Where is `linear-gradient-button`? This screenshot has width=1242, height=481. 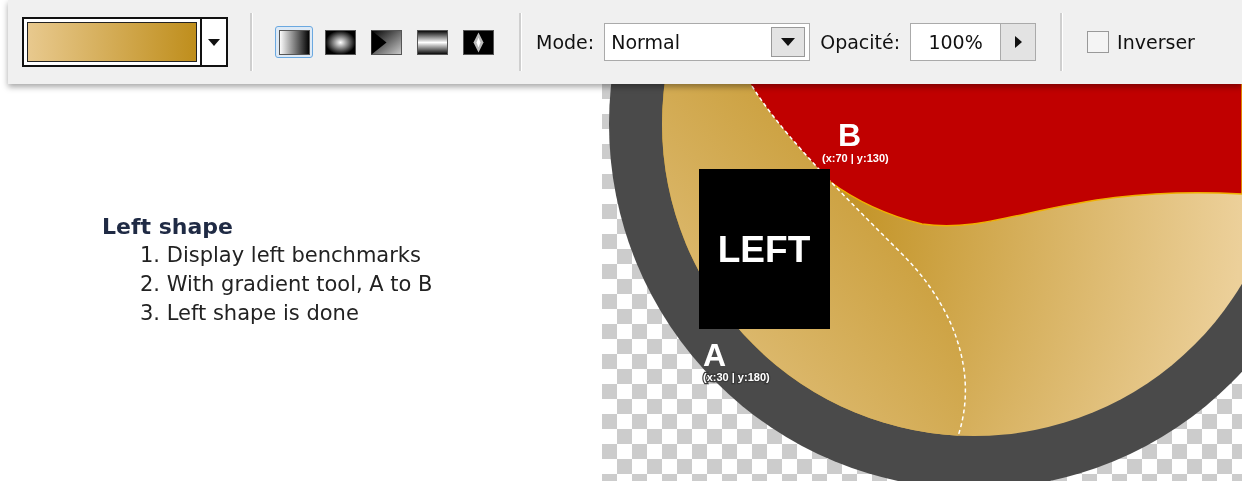
linear-gradient-button is located at coordinates (294, 42).